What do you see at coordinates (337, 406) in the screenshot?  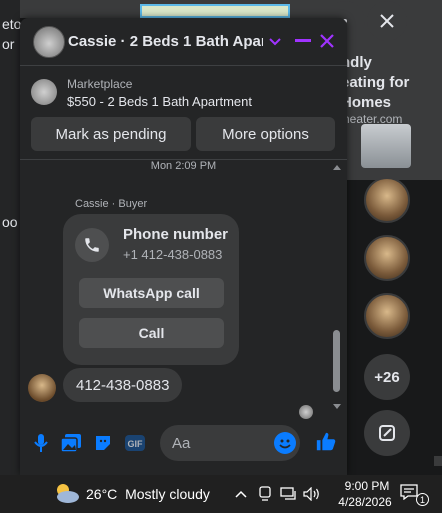 I see `scroll-down-icon` at bounding box center [337, 406].